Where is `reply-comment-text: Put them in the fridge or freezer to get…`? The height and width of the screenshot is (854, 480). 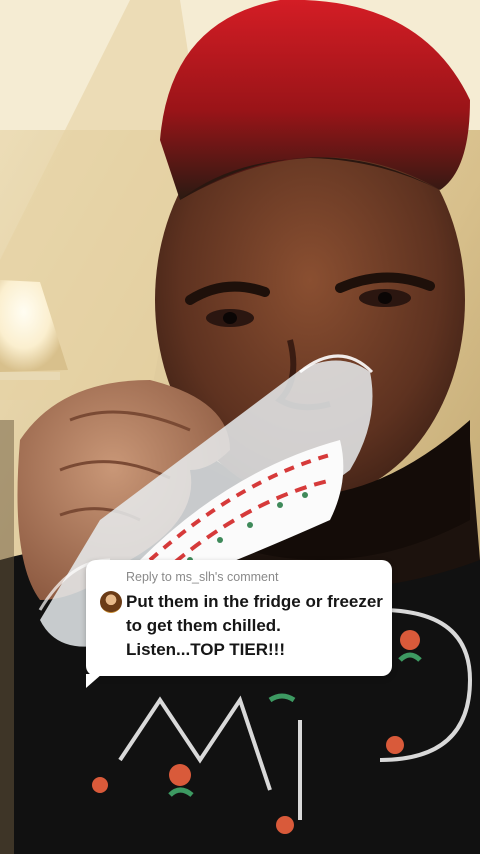 reply-comment-text: Put them in the fridge or freezer to get… is located at coordinates (254, 625).